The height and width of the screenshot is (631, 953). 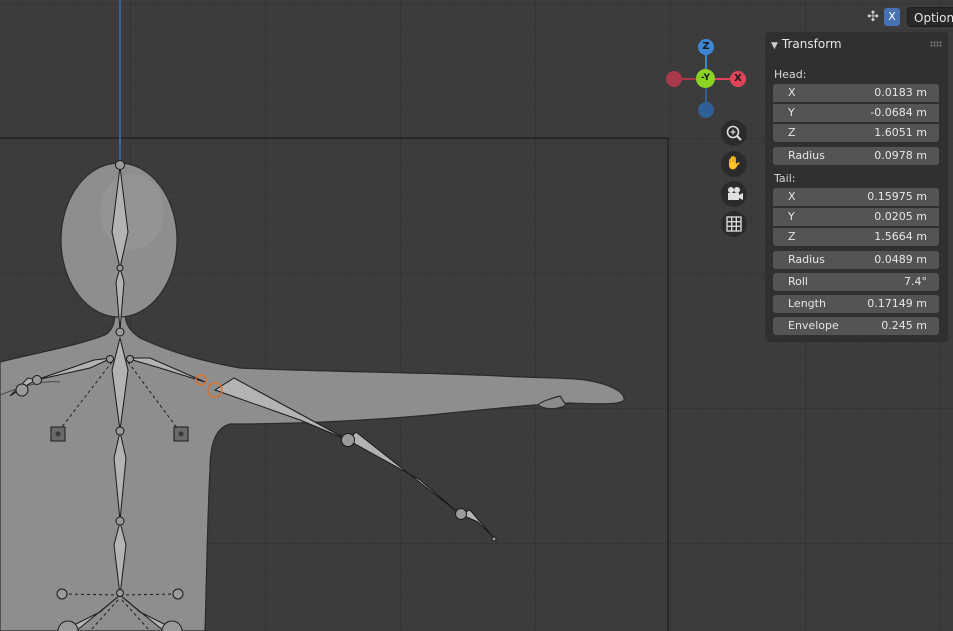 I want to click on tail-x-field: X 0.15975 m, so click(x=856, y=197).